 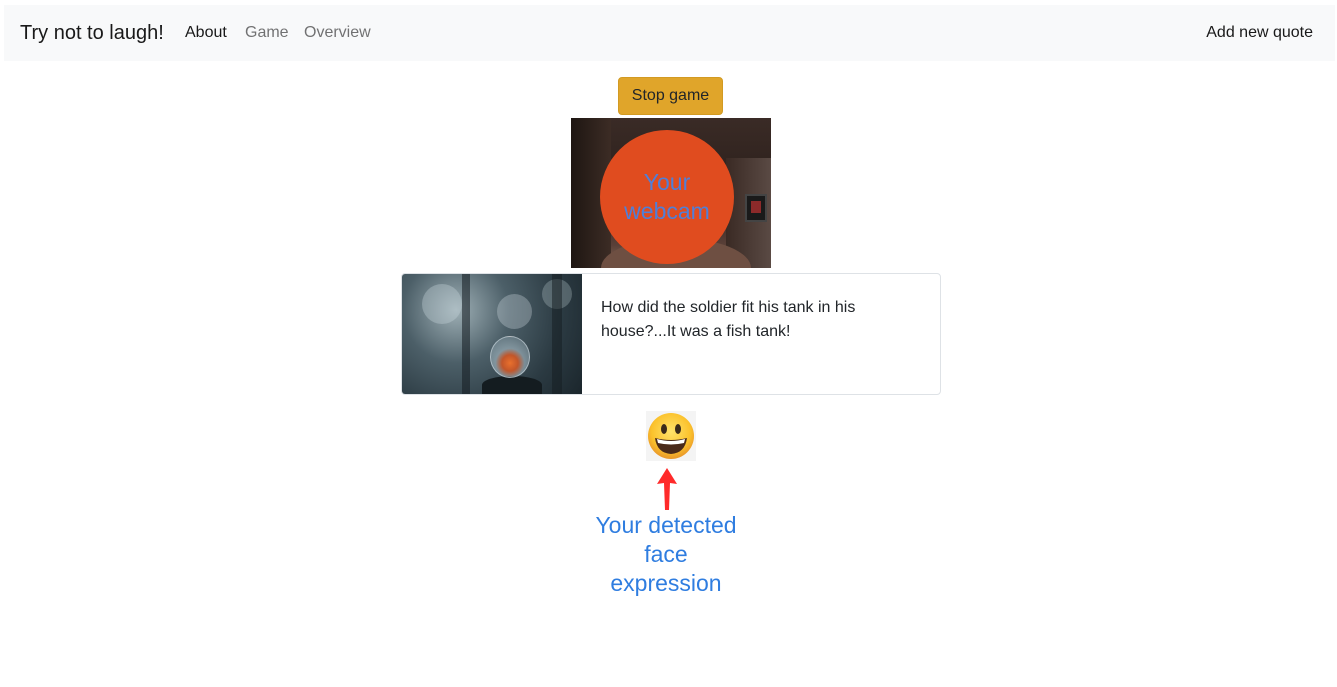 What do you see at coordinates (670, 96) in the screenshot?
I see `stop-game-button: Stop game` at bounding box center [670, 96].